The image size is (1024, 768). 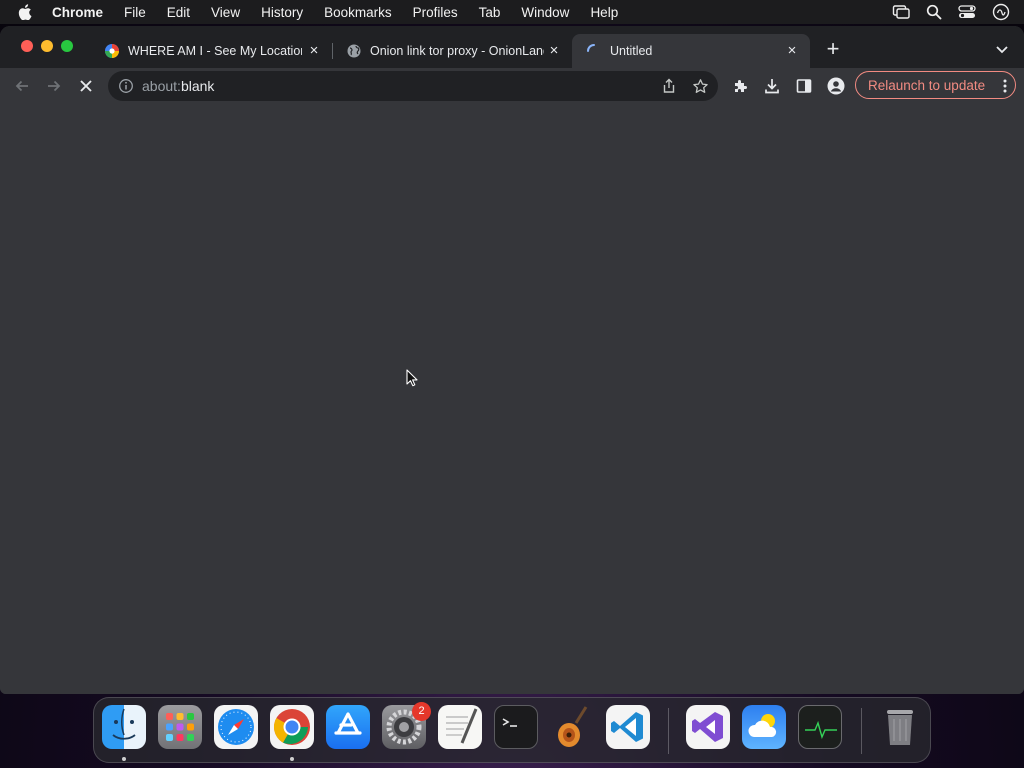 What do you see at coordinates (47, 46) in the screenshot?
I see `minimize-window-button` at bounding box center [47, 46].